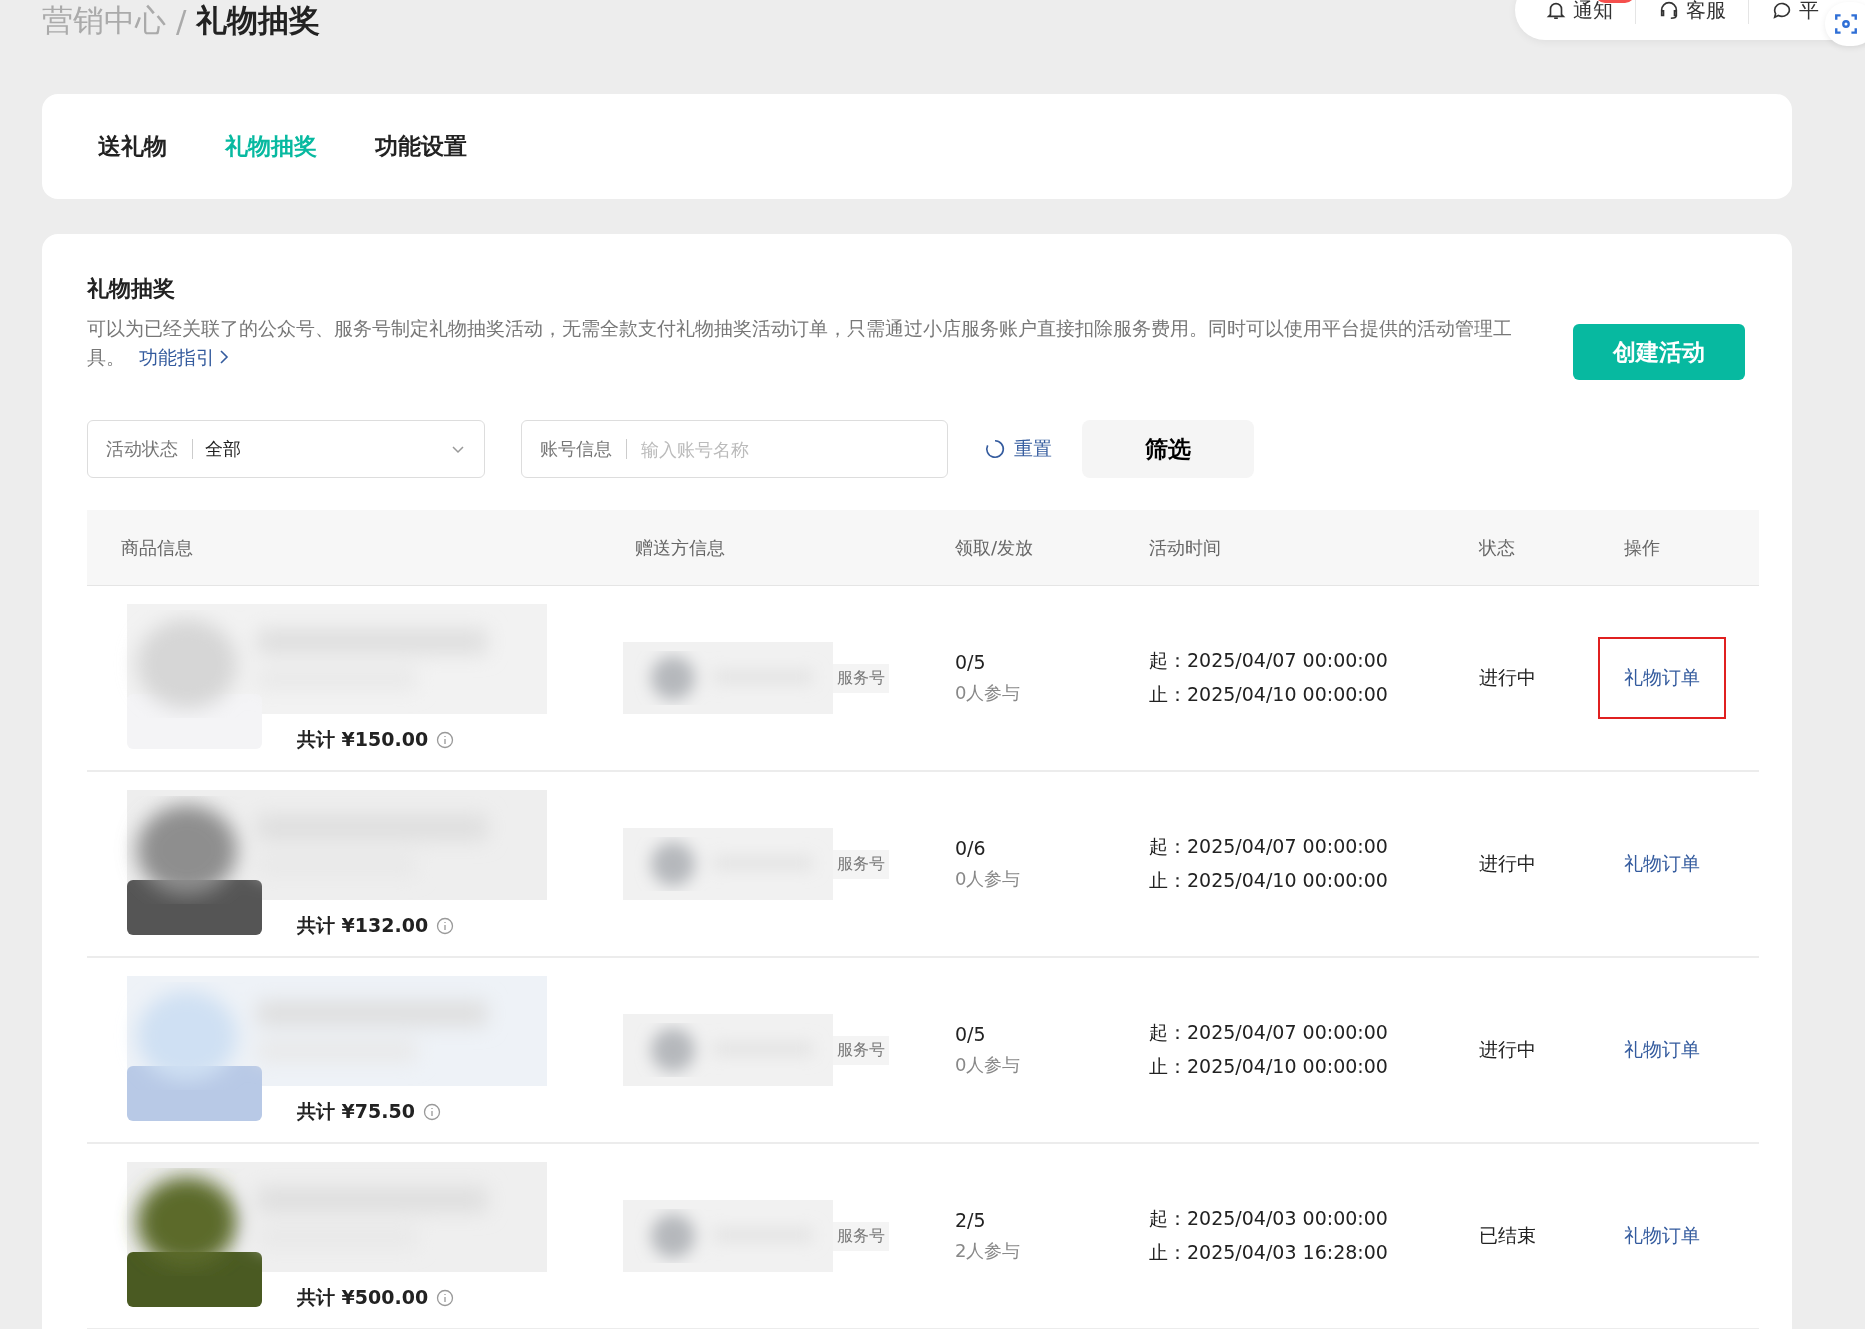  What do you see at coordinates (988, 1251) in the screenshot?
I see `participant-count: 2人参与` at bounding box center [988, 1251].